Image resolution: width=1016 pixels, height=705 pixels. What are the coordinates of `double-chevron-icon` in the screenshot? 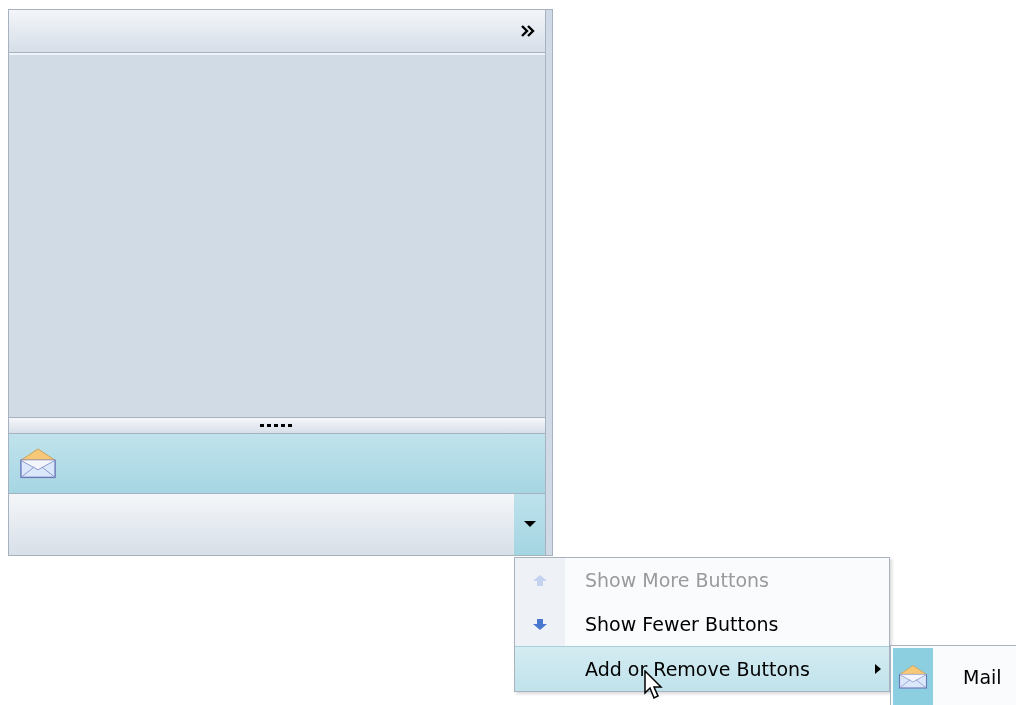 It's located at (528, 31).